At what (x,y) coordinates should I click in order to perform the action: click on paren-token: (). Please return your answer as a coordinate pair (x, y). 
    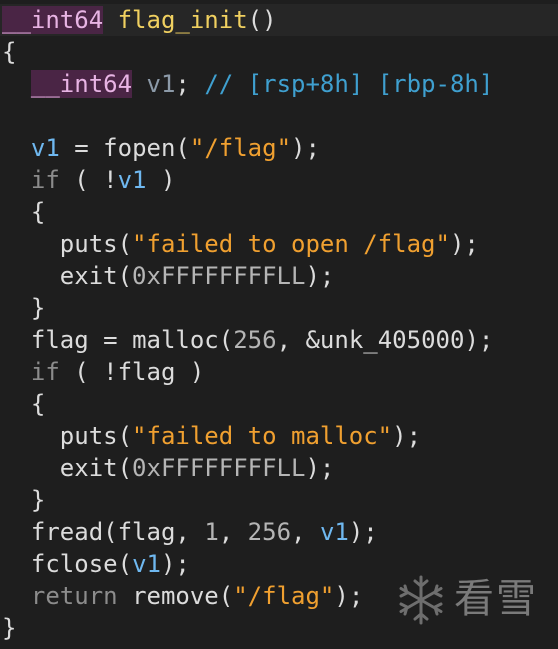
    Looking at the image, I should click on (262, 20).